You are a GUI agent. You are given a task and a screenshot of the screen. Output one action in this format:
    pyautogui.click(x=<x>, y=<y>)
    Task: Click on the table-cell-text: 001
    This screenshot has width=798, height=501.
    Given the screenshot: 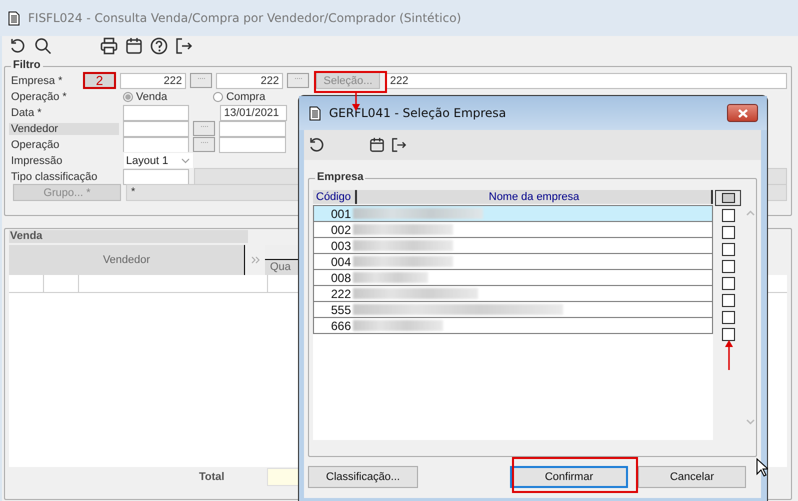 What is the action you would take?
    pyautogui.click(x=341, y=213)
    